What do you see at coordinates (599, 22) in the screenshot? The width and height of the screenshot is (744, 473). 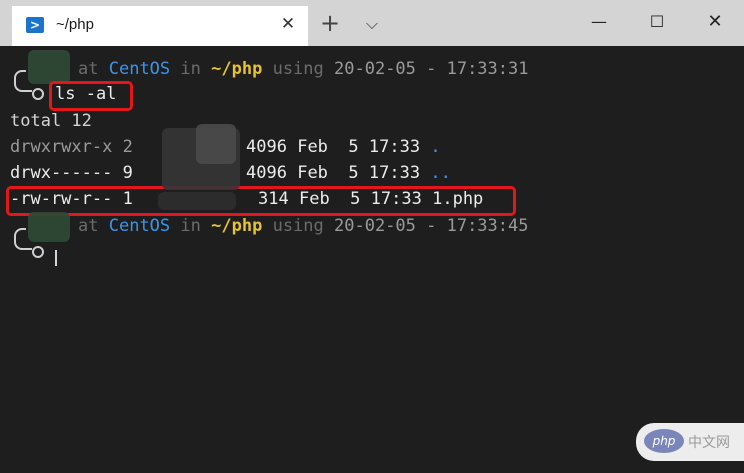 I see `minimize-button: —` at bounding box center [599, 22].